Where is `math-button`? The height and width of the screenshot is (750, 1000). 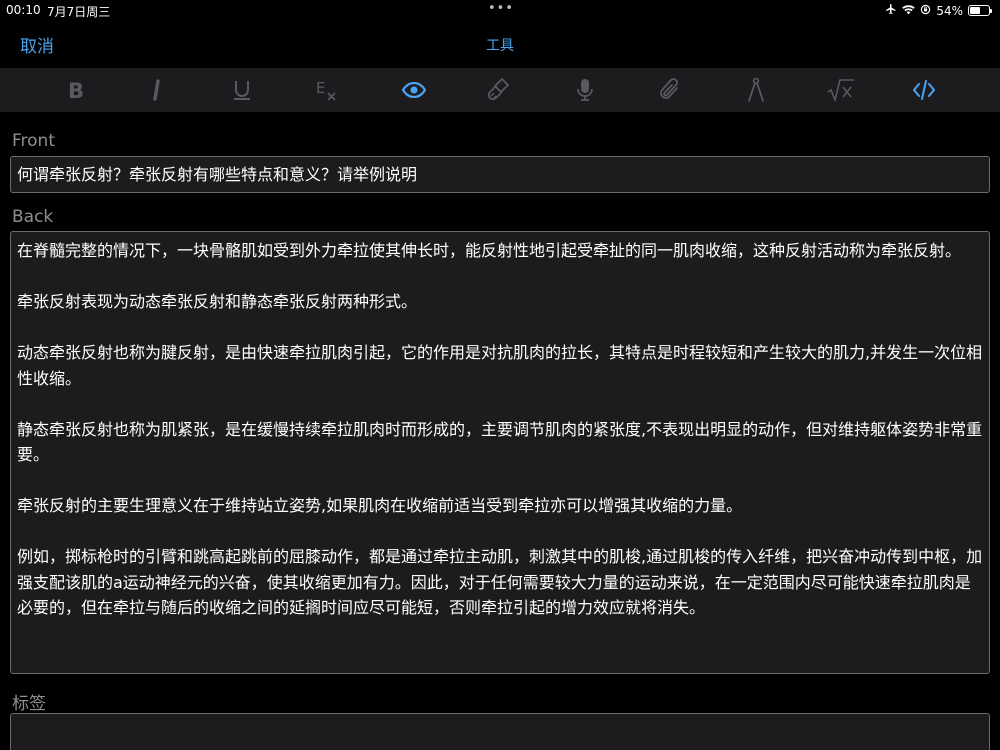
math-button is located at coordinates (841, 90).